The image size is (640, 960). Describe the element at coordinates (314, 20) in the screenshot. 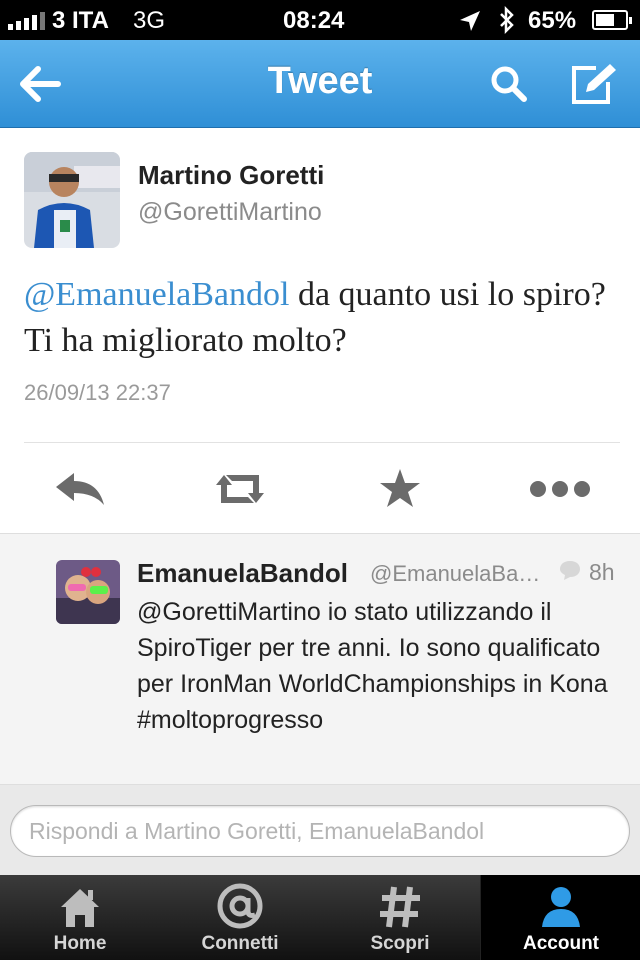

I see `clock: 08:24` at that location.